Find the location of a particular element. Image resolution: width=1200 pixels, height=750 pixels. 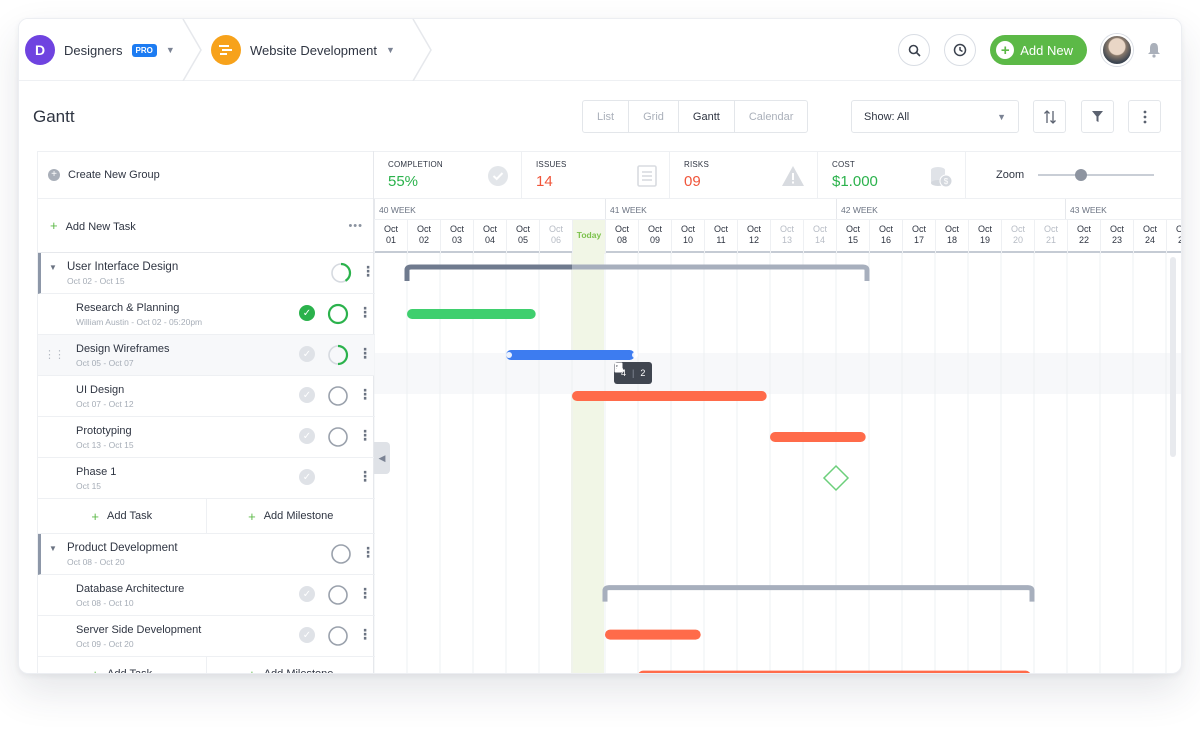

tab-calendar: Calendar is located at coordinates (771, 116).